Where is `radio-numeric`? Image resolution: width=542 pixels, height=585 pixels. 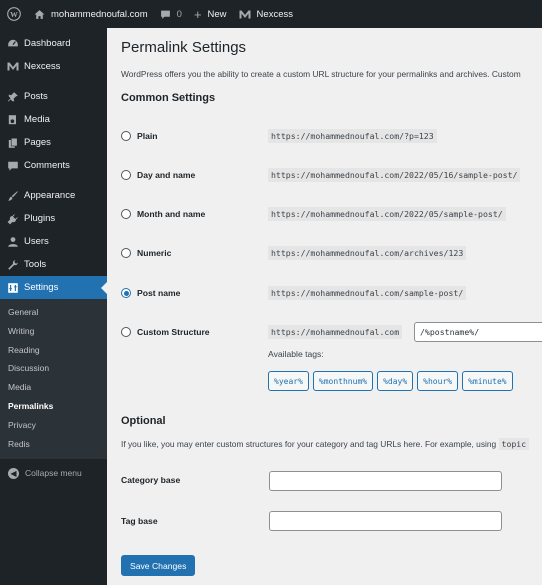
radio-numeric is located at coordinates (126, 253).